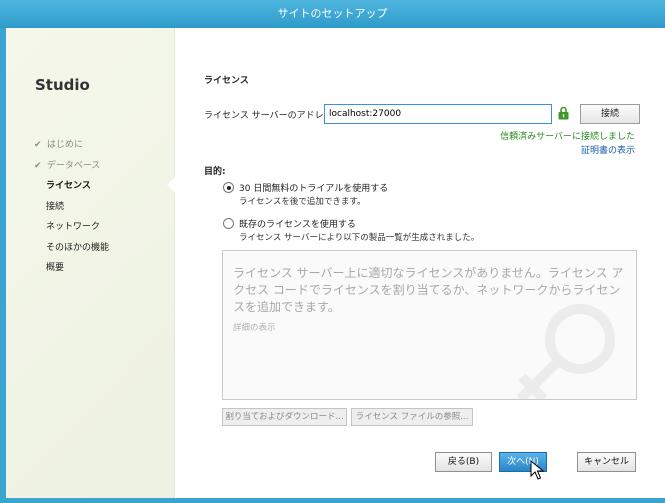 The image size is (665, 503). I want to click on view-certificate-link: 証明書の表示, so click(608, 149).